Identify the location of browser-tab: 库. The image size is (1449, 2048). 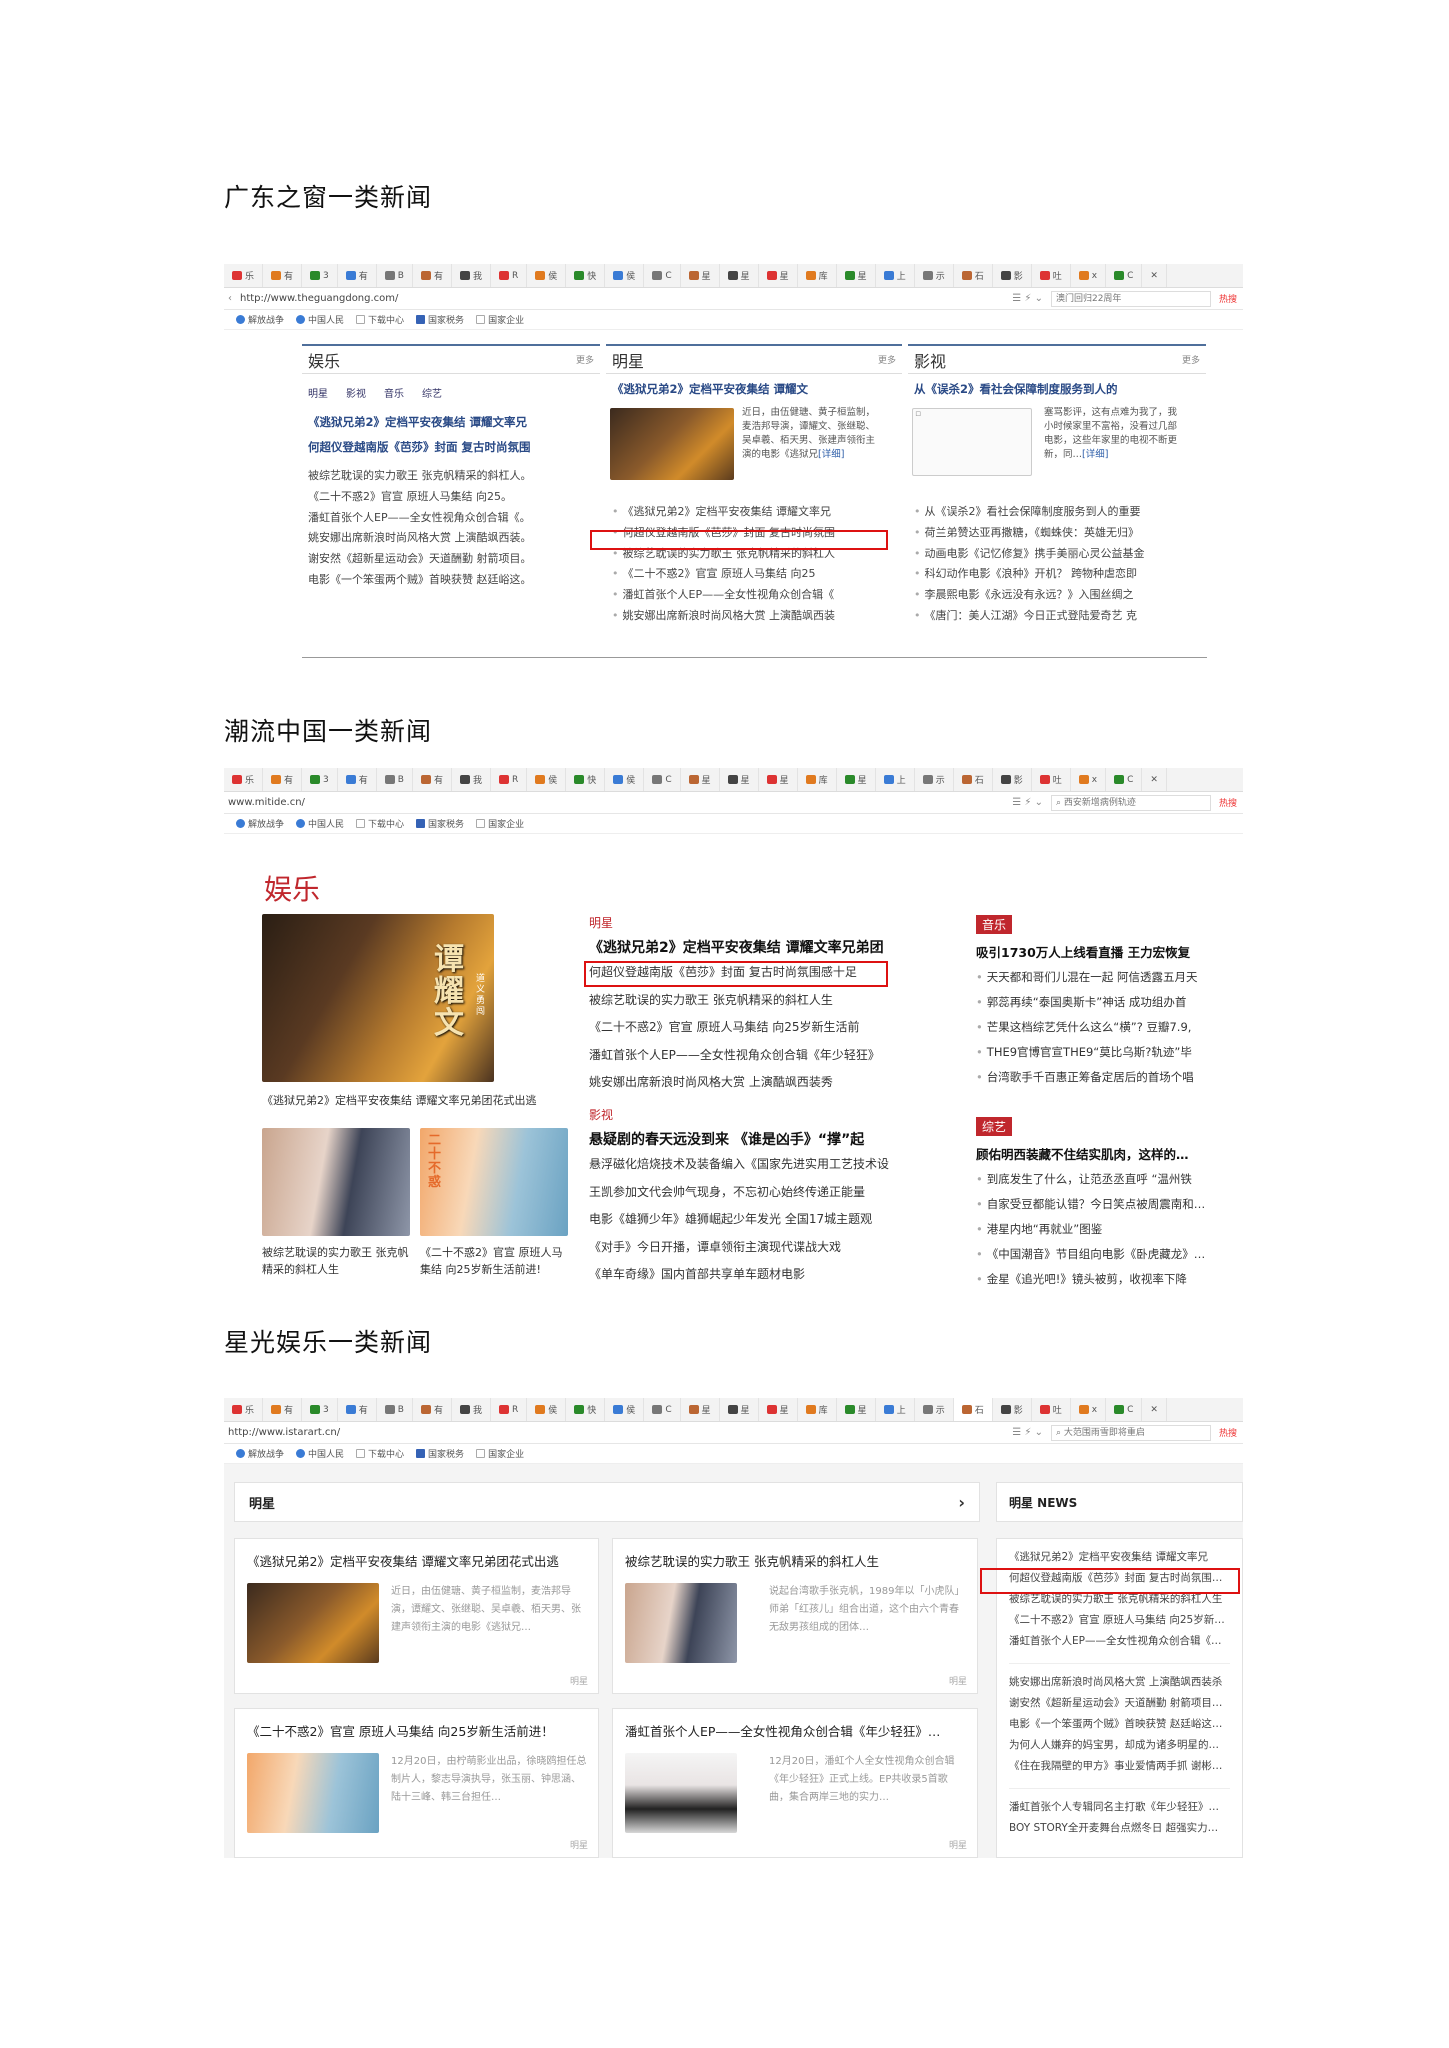
(817, 275).